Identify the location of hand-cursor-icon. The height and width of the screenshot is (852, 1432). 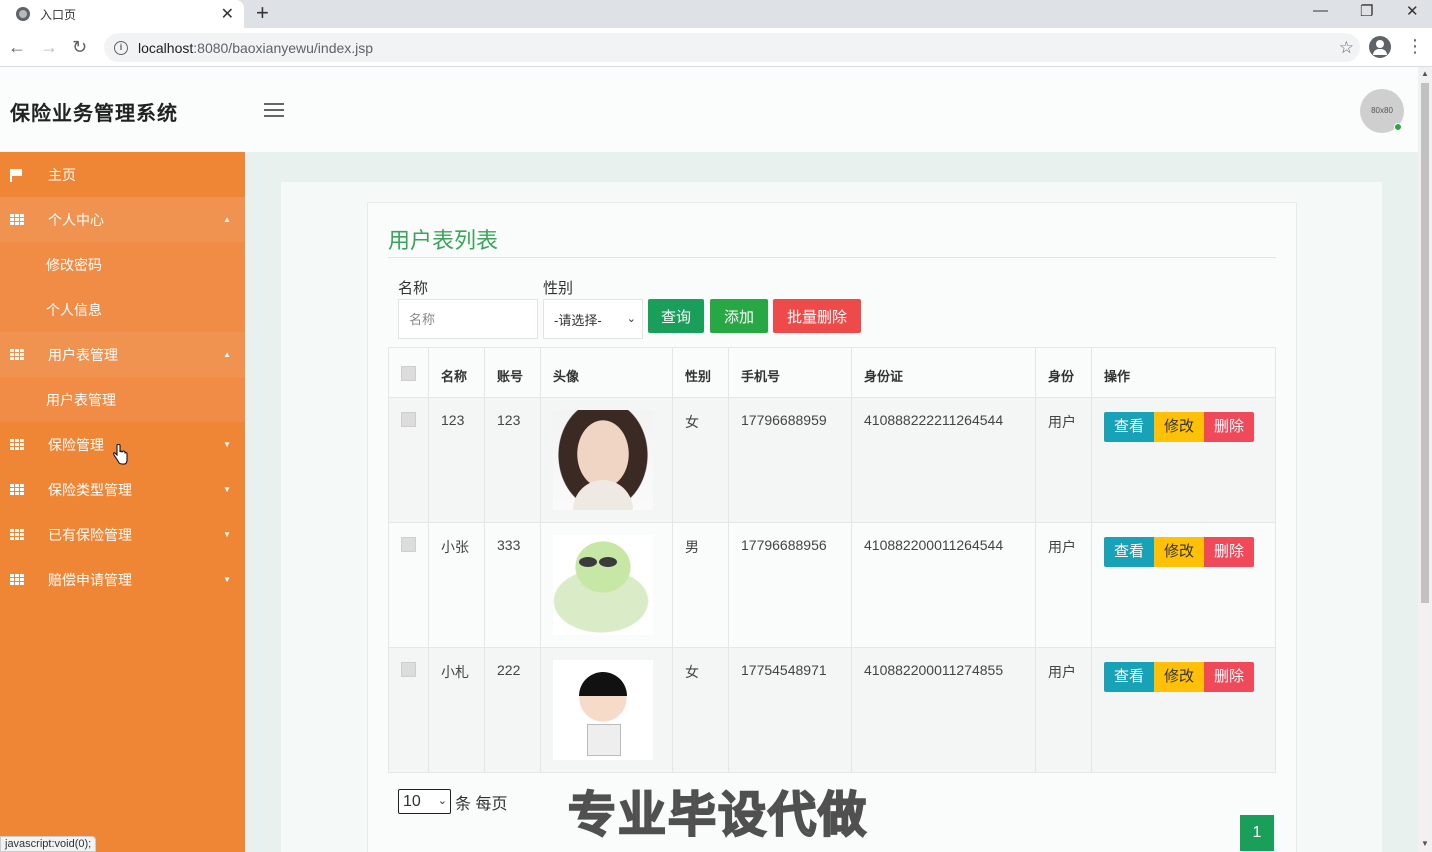
(120, 454).